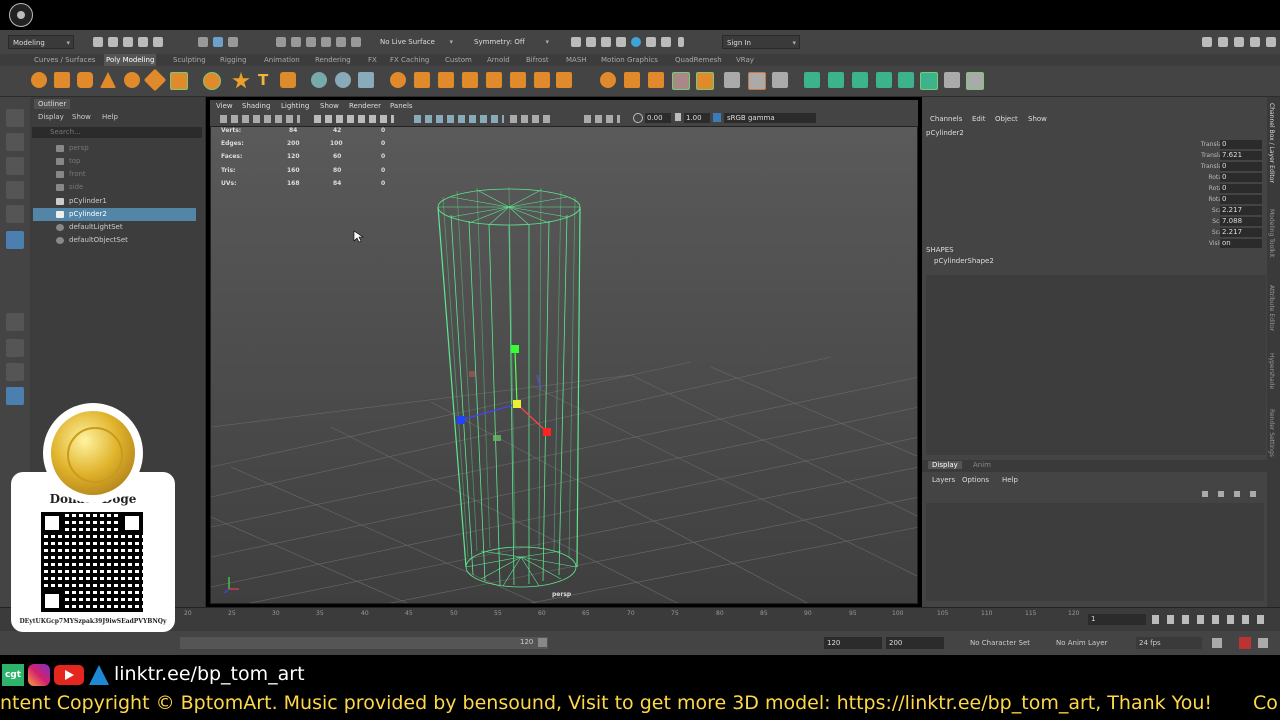  I want to click on outliner-menu-show: Show, so click(81, 117).